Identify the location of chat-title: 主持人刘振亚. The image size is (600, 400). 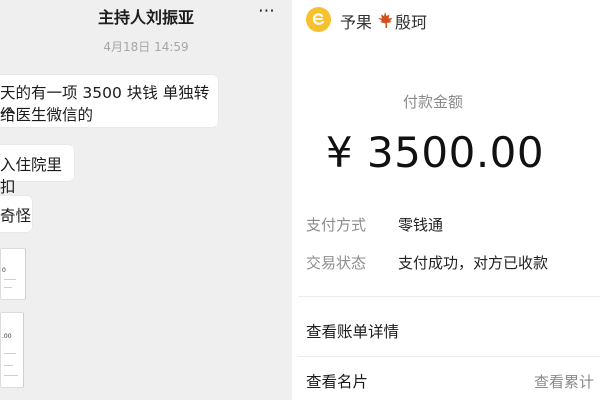
(145, 17).